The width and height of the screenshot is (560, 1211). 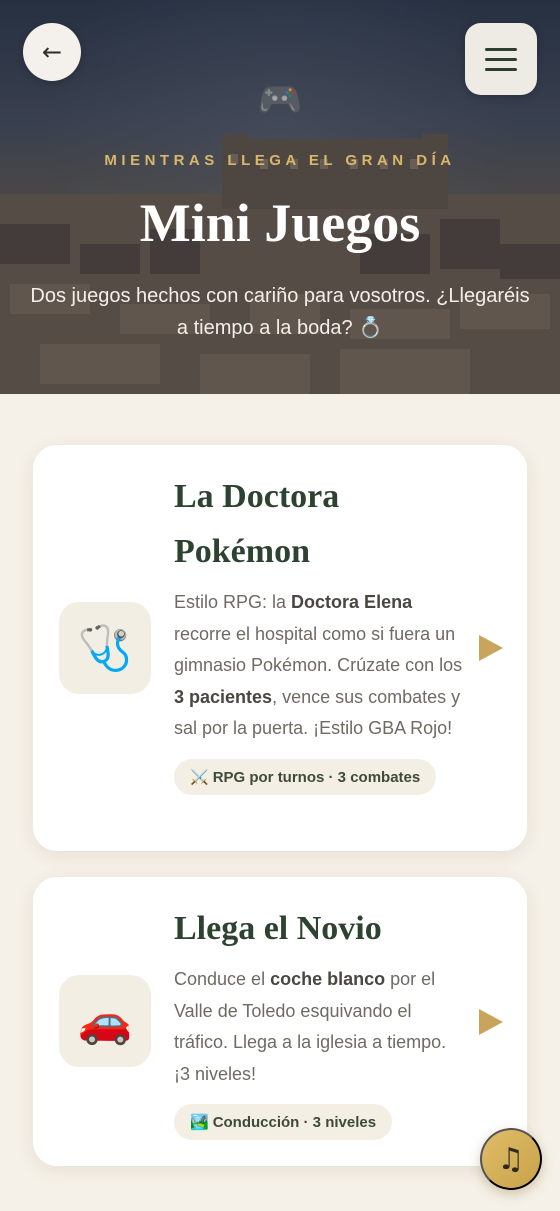 I want to click on music-toggle-button: ♫, so click(x=511, y=1159).